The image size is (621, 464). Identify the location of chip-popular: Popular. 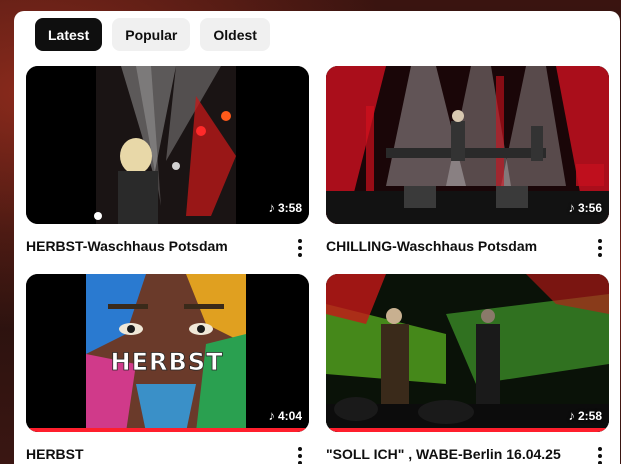
(151, 34).